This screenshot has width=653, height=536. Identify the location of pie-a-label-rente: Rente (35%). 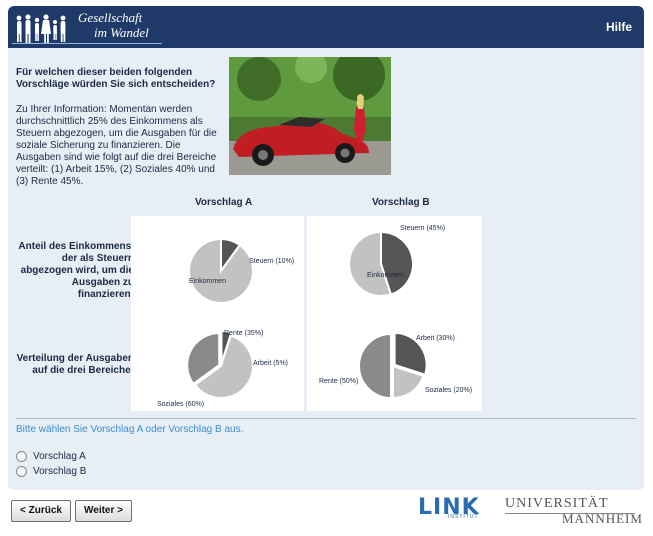
(243, 333).